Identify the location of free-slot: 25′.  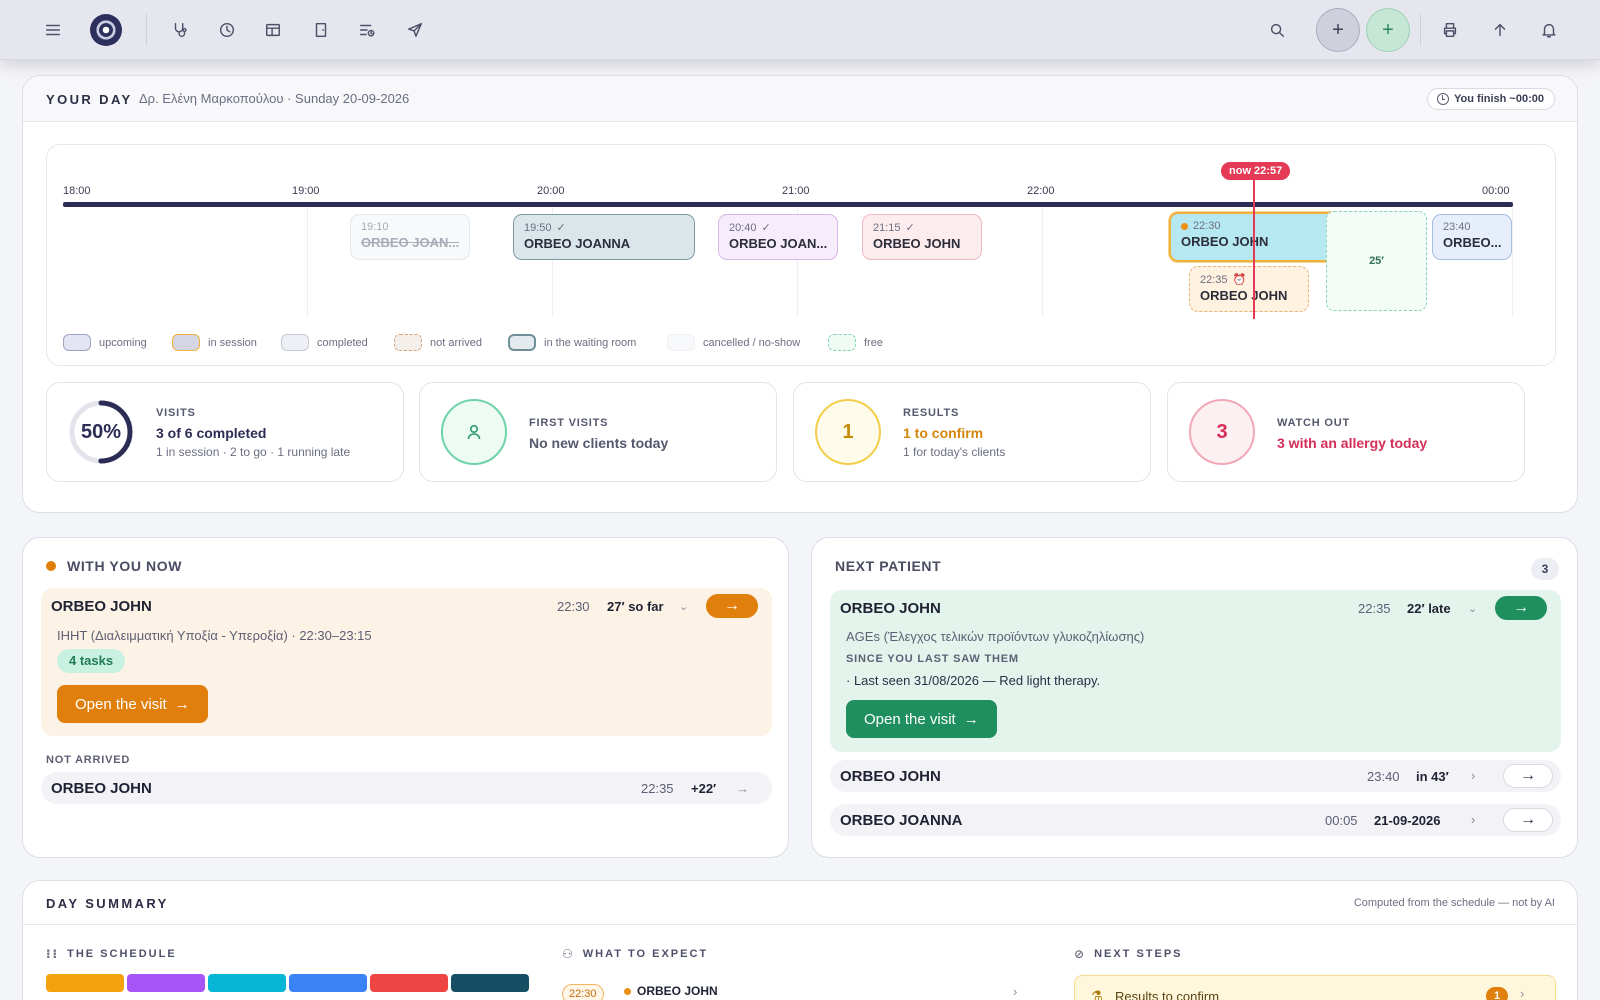
(1376, 261).